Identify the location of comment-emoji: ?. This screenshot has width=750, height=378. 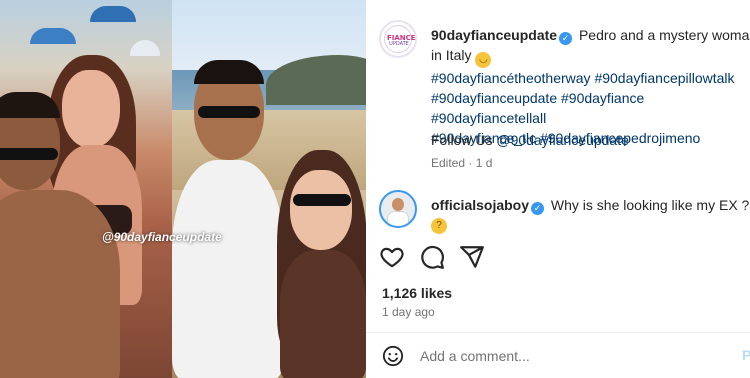
(439, 223).